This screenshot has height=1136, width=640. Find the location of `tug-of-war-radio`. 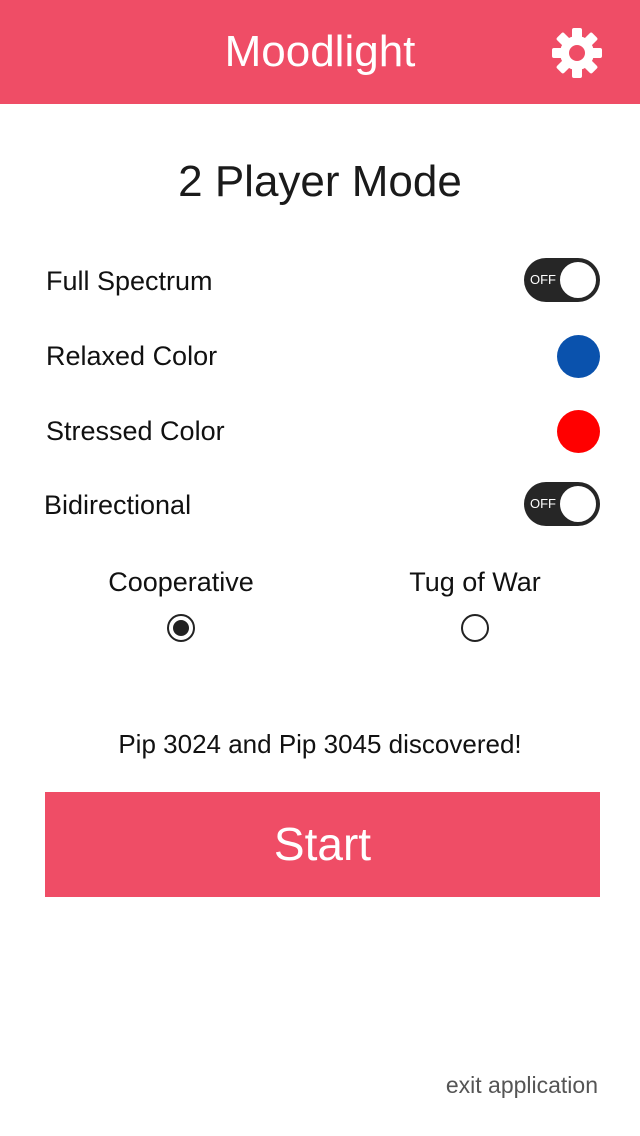

tug-of-war-radio is located at coordinates (475, 628).